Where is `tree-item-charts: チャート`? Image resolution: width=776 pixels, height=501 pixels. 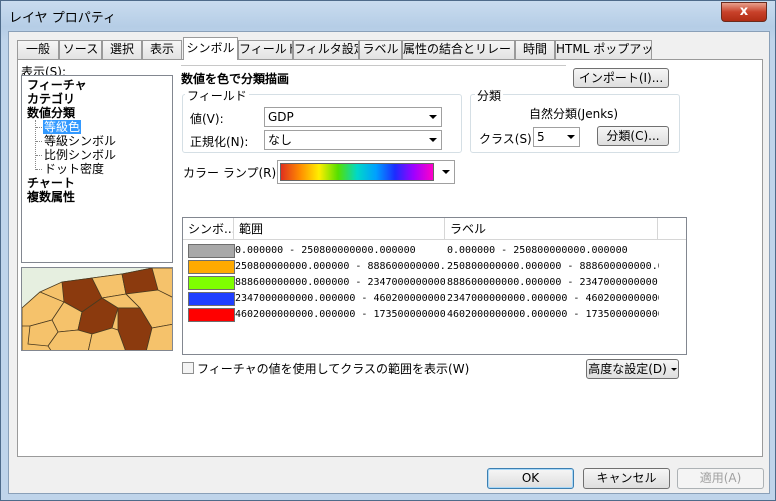
tree-item-charts: チャート is located at coordinates (51, 183).